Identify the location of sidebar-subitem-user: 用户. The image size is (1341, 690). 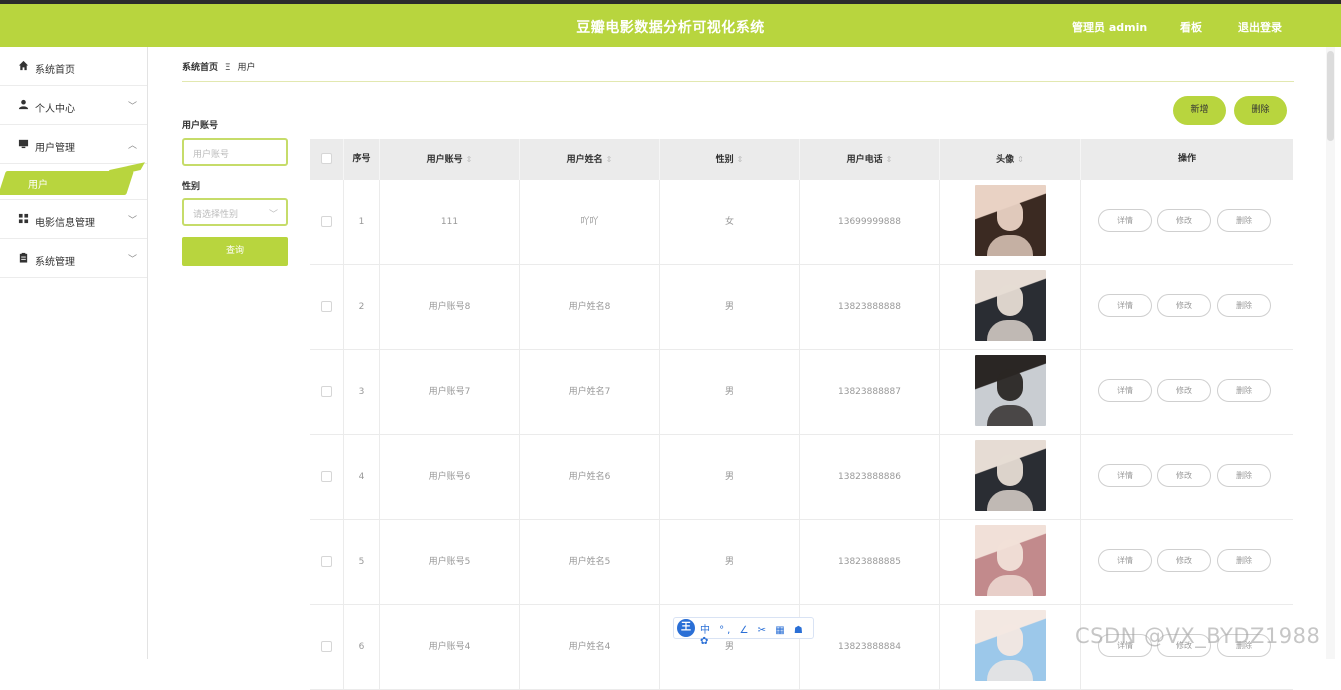
(73, 181).